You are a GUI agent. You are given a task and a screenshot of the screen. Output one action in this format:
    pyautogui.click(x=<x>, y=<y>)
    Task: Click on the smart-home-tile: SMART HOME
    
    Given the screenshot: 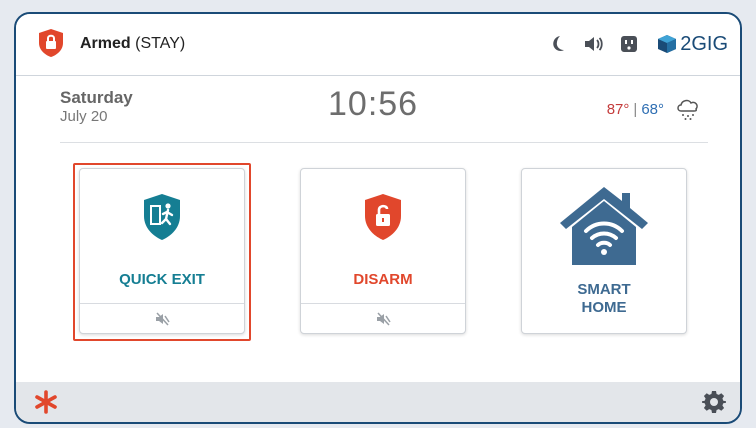 What is the action you would take?
    pyautogui.click(x=604, y=251)
    